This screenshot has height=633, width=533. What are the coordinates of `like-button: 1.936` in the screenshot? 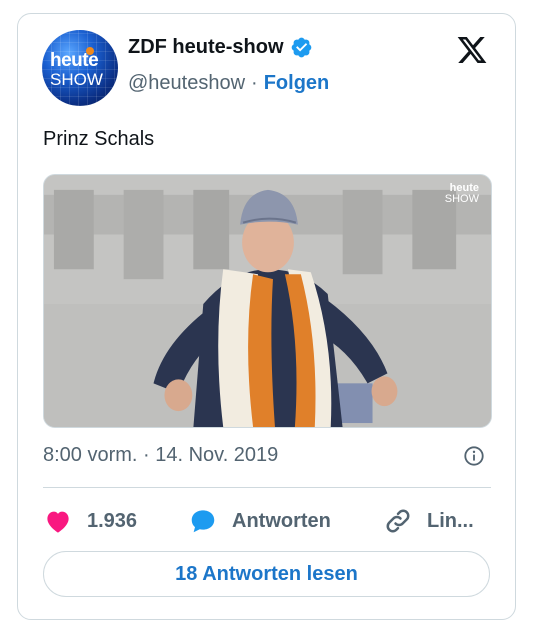 It's located at (90, 521).